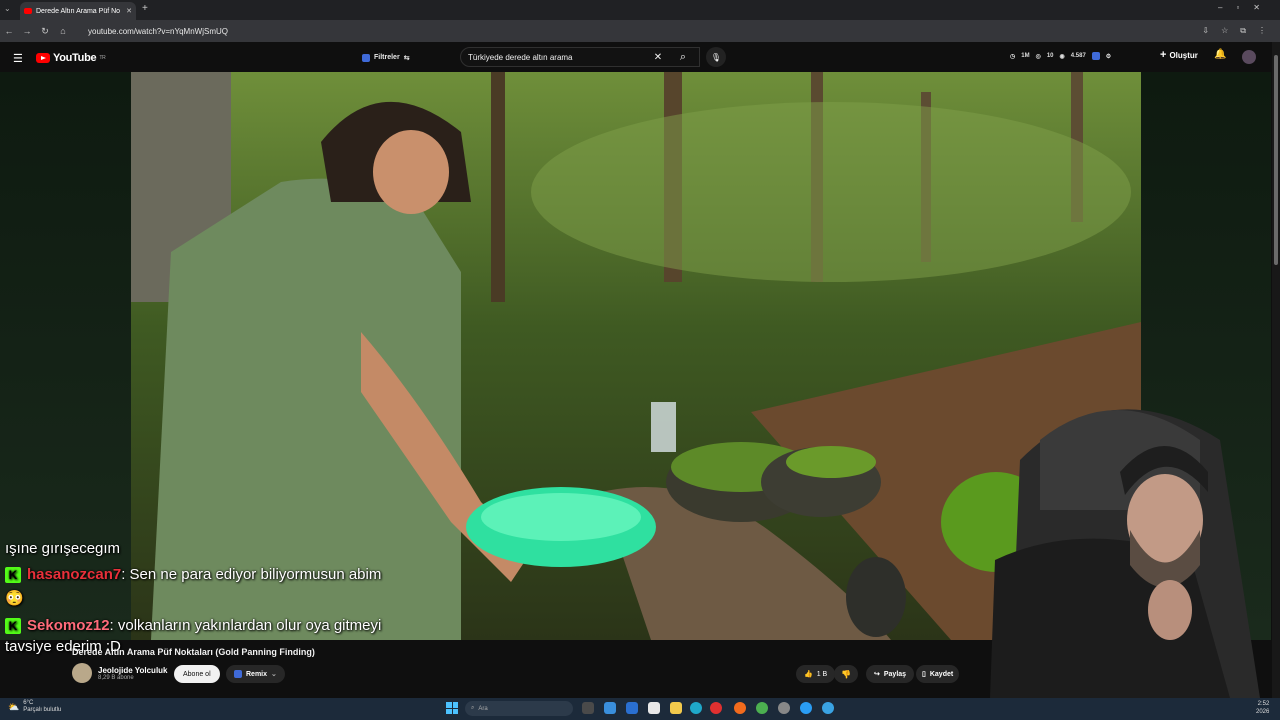  Describe the element at coordinates (27, 31) in the screenshot. I see `forward-icon: →` at that location.